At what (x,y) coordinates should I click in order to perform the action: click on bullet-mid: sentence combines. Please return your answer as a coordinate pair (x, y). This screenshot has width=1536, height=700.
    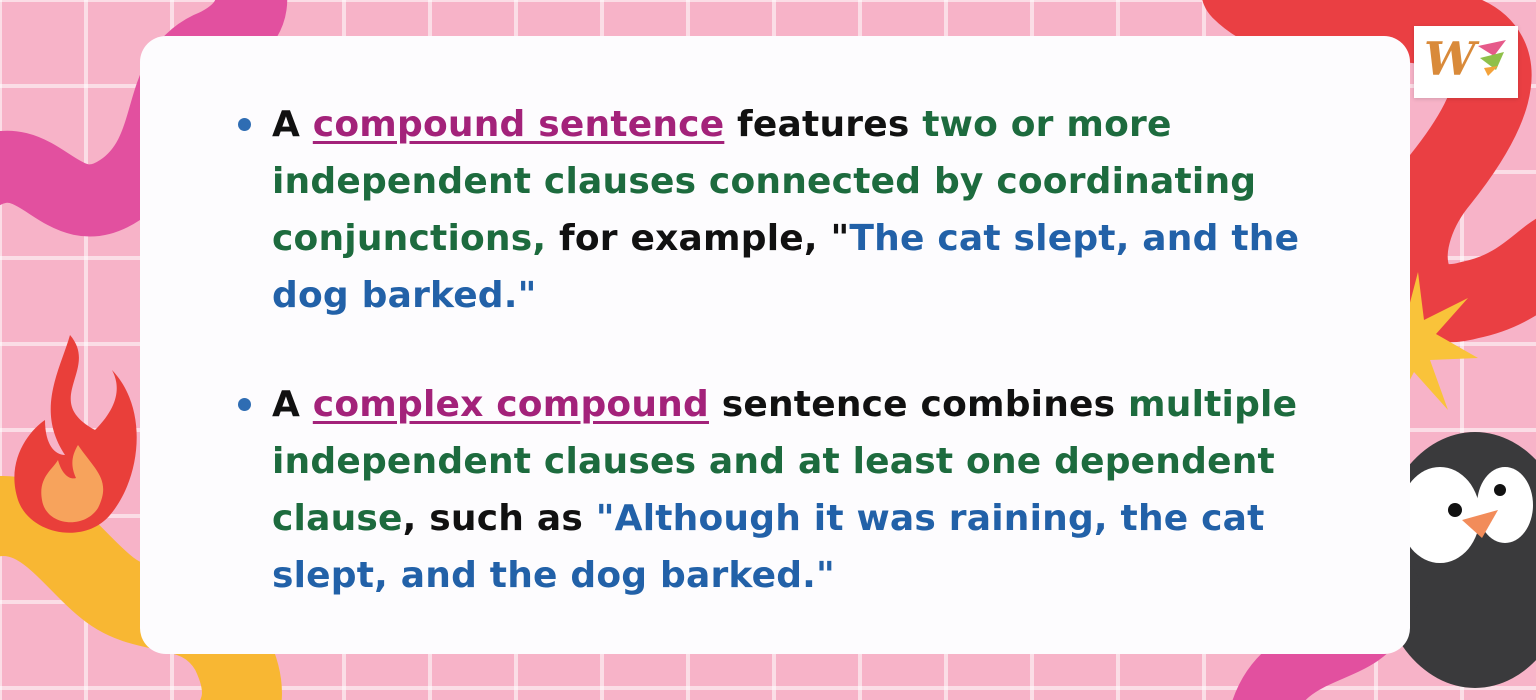
    Looking at the image, I should click on (918, 404).